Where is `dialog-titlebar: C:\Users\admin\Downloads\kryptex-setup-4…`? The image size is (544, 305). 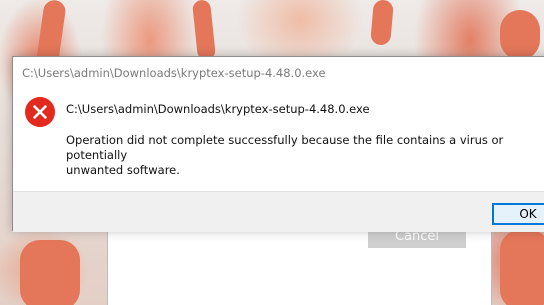 dialog-titlebar: C:\Users\admin\Downloads\kryptex-setup-4… is located at coordinates (278, 72).